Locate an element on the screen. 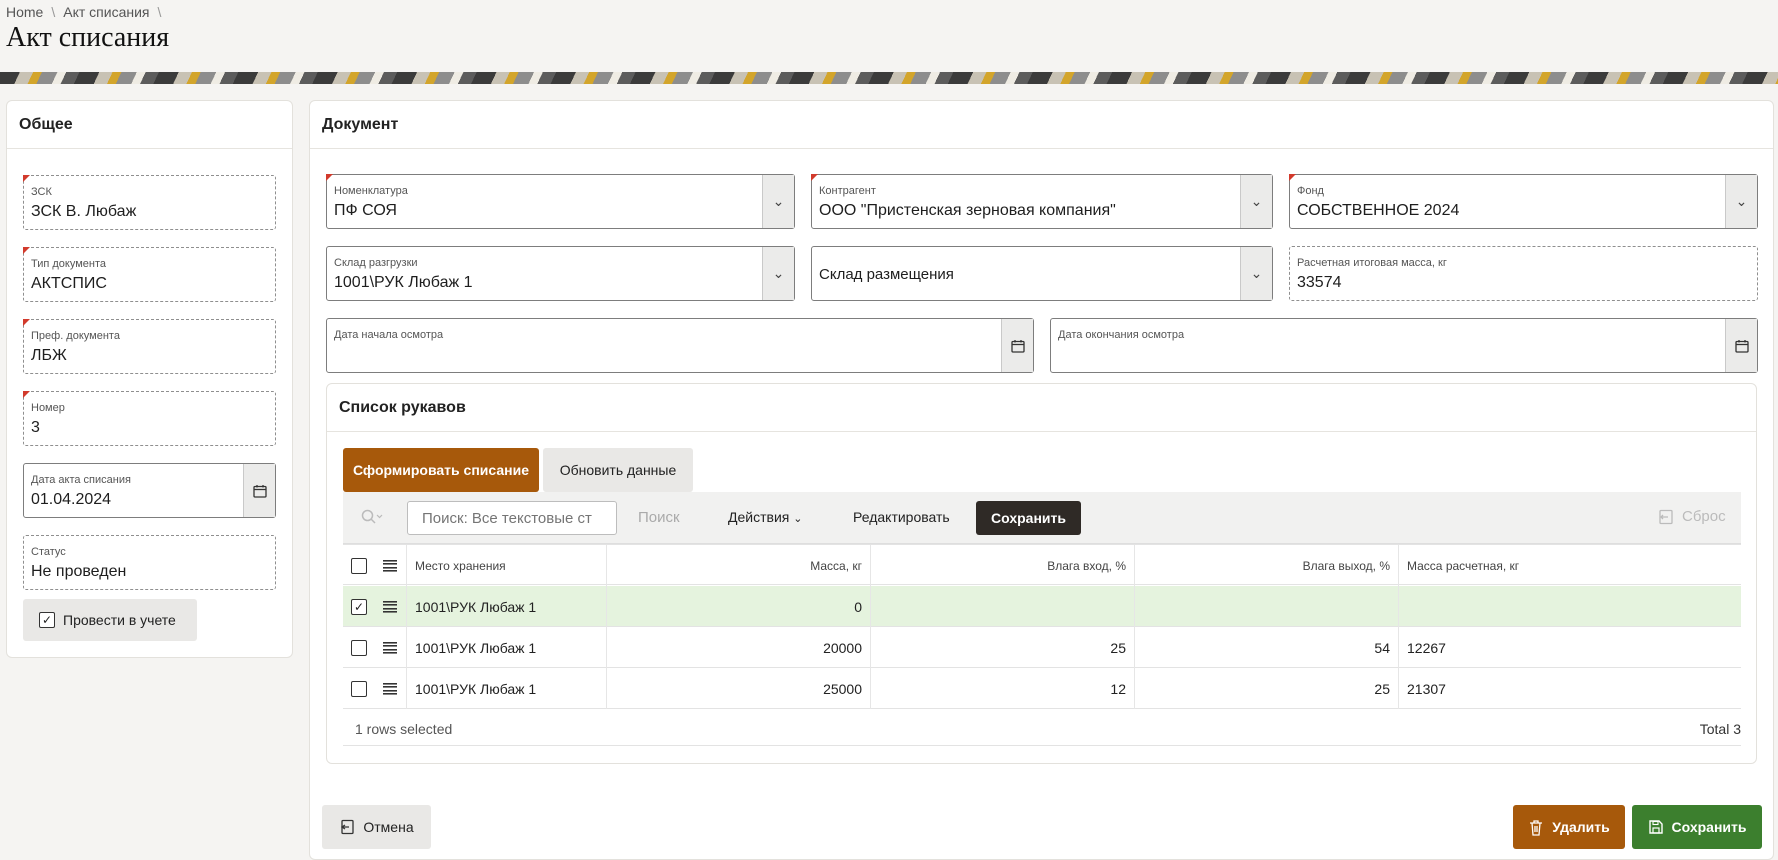  status-value: Не проведен is located at coordinates (79, 571).